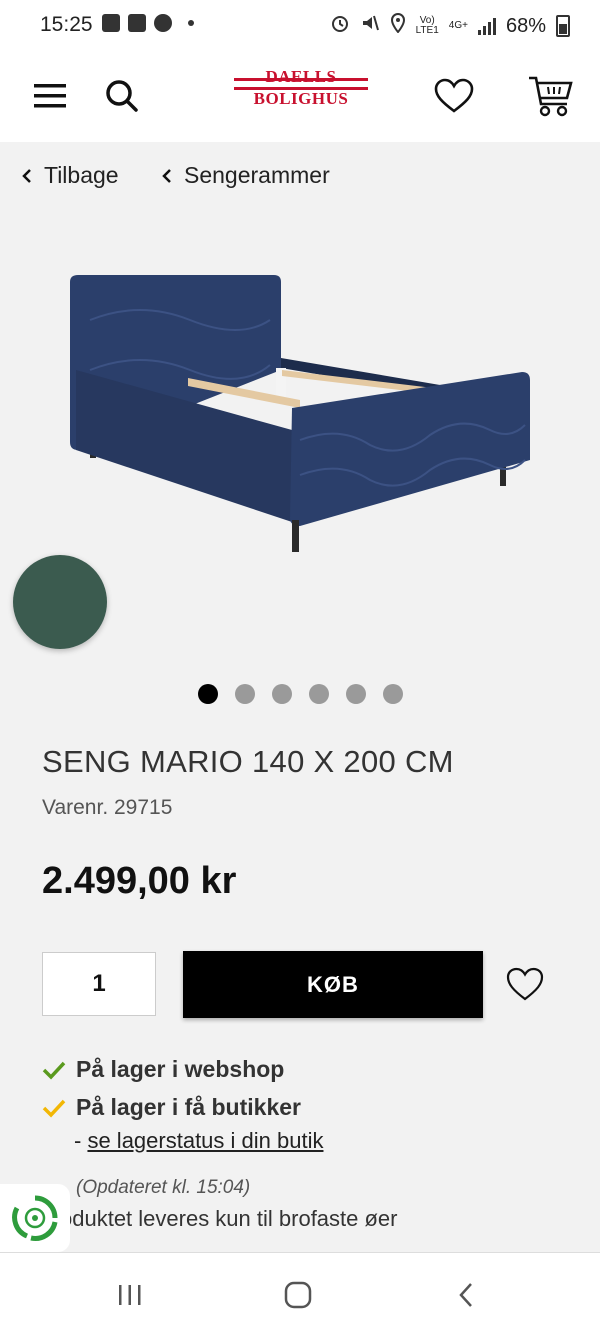  I want to click on store-stock-label: På lager i få butikker, so click(188, 1107).